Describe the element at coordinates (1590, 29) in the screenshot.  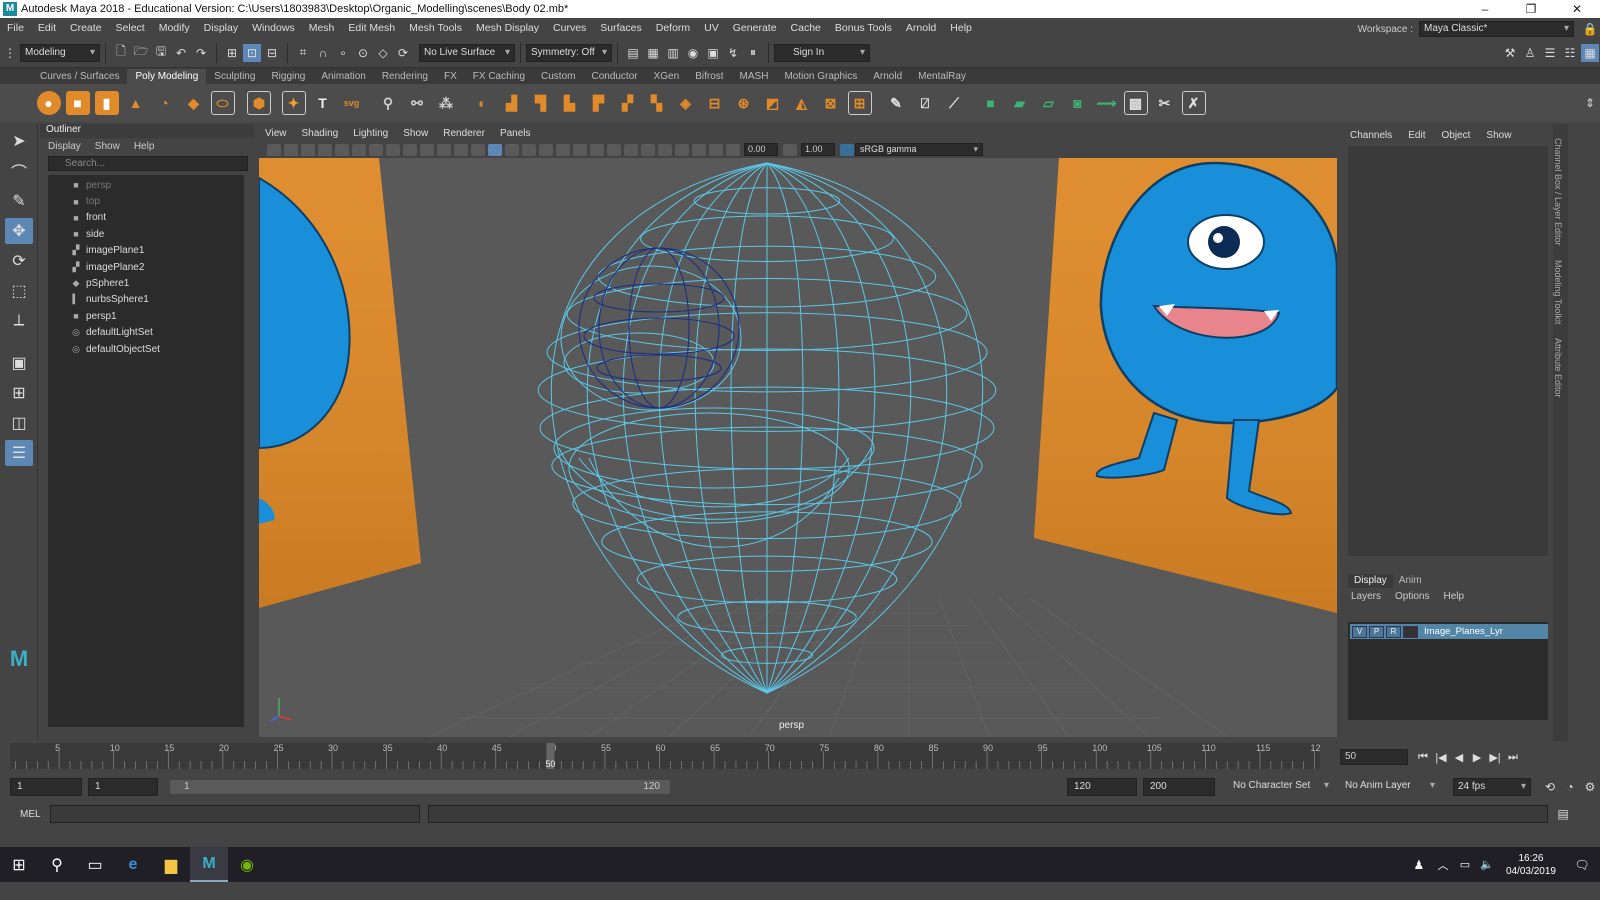
I see `lock-icon: 🔒` at that location.